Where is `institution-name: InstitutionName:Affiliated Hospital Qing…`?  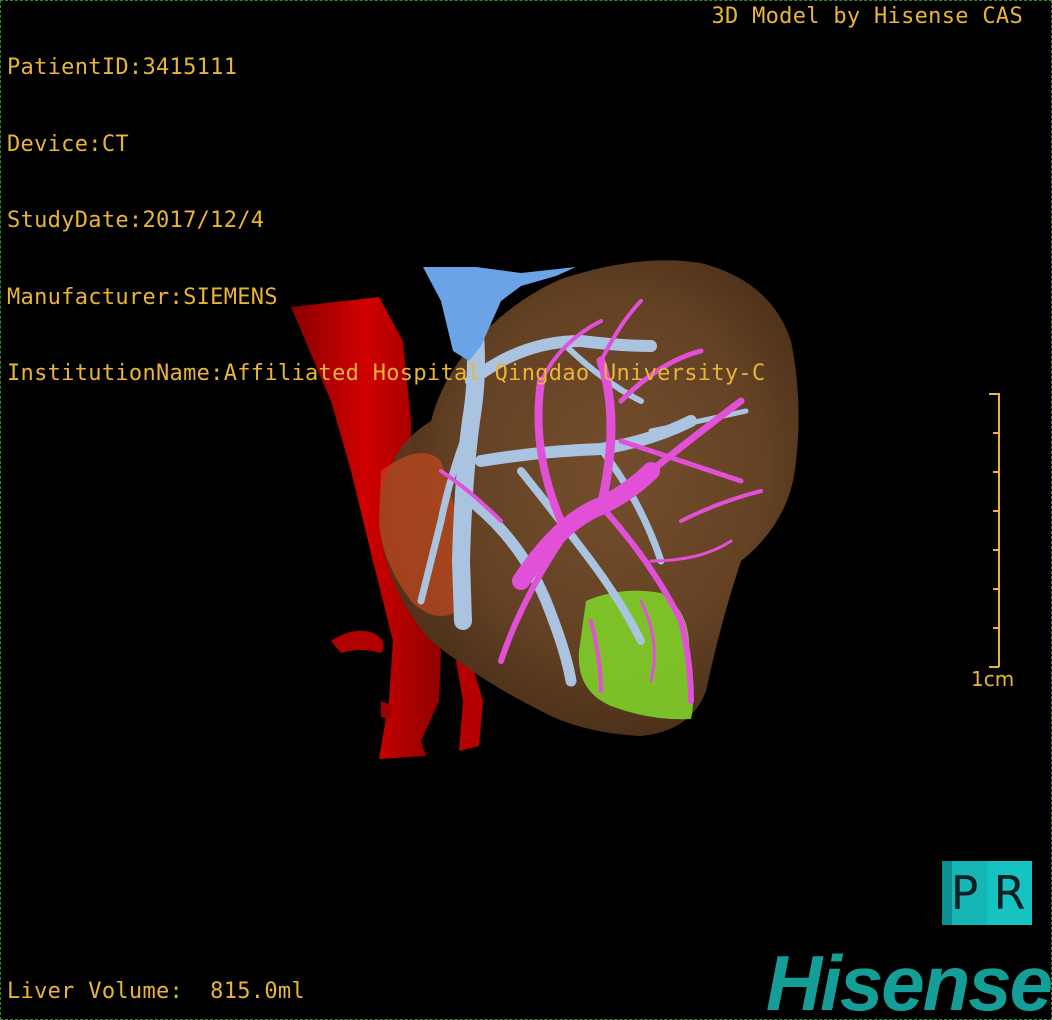
institution-name: InstitutionName:Affiliated Hospital Qing… is located at coordinates (386, 373).